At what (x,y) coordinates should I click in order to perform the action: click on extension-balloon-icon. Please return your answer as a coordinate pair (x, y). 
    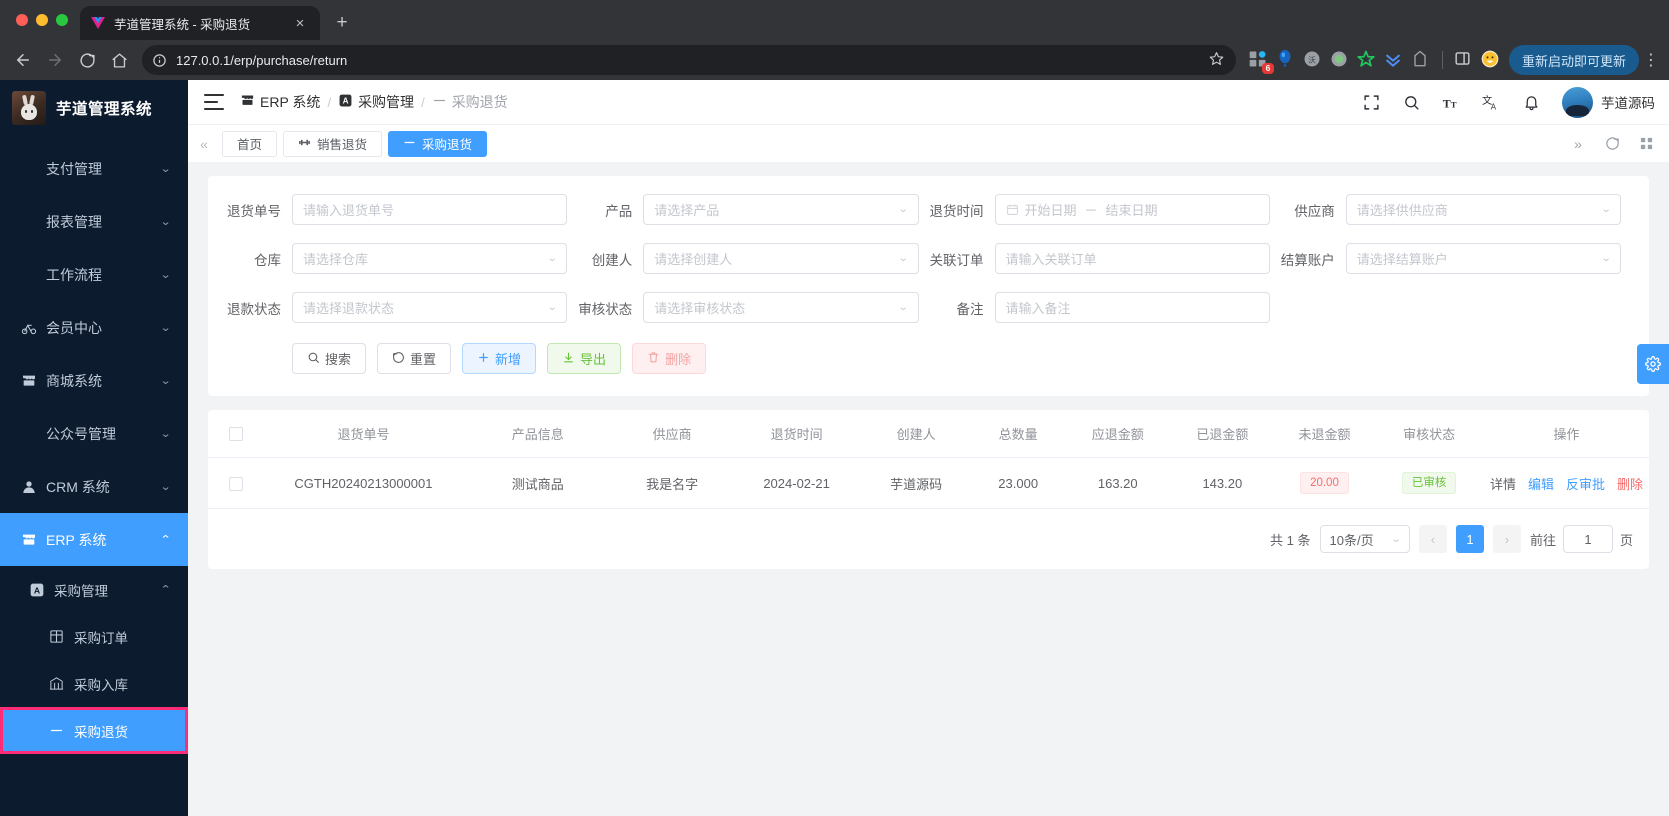
    Looking at the image, I should click on (1286, 60).